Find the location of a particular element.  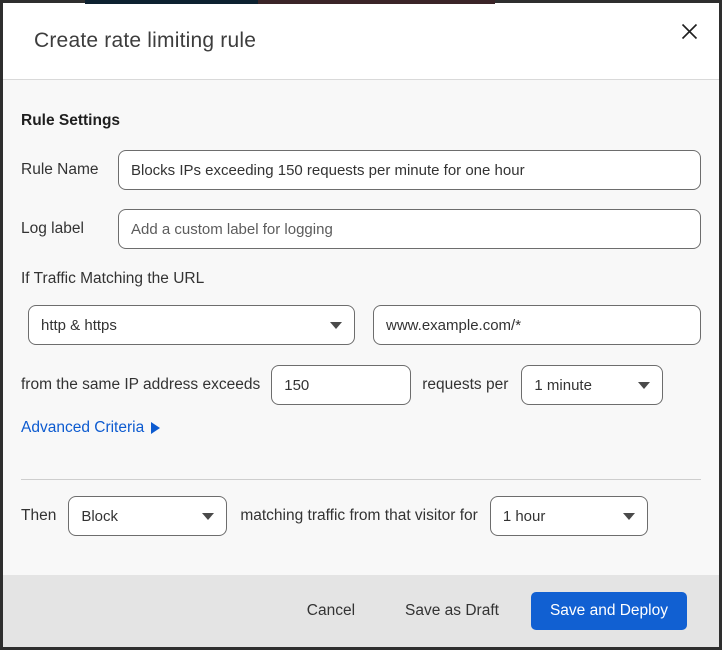

dialog-header: Create rate limiting rule is located at coordinates (361, 41).